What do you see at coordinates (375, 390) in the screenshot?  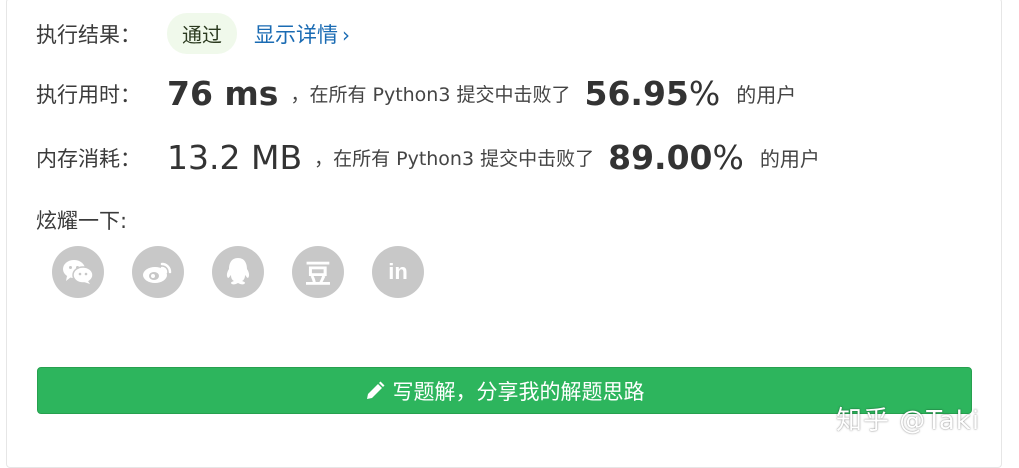 I see `pencil-icon` at bounding box center [375, 390].